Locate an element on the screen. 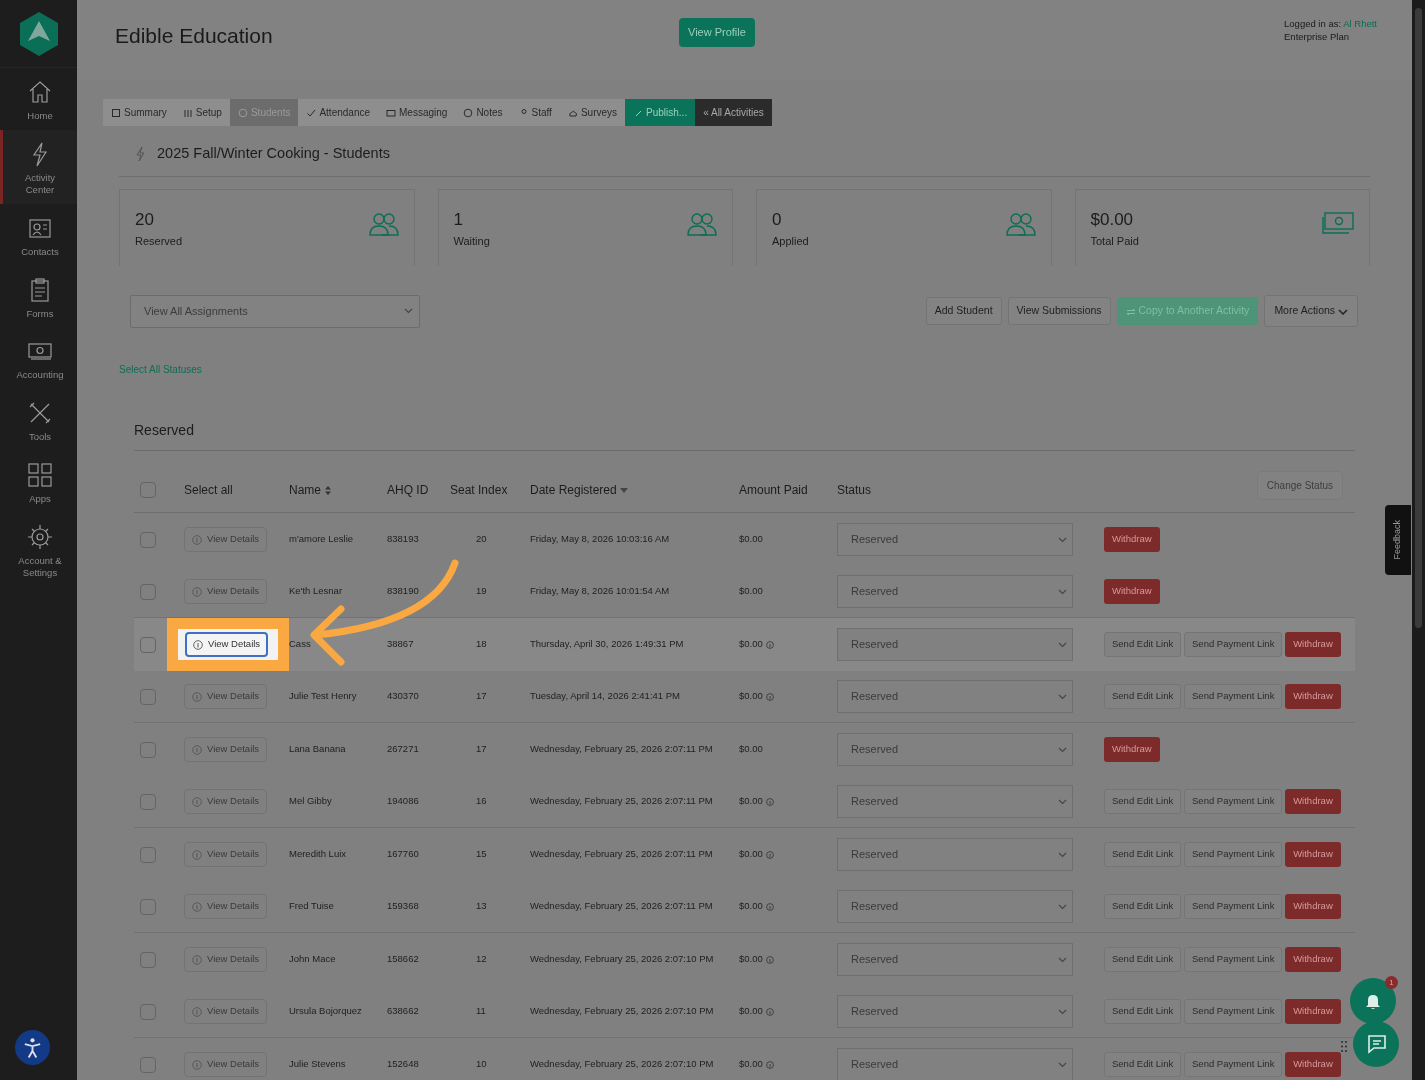 The image size is (1425, 1080). tab: Setup is located at coordinates (202, 112).